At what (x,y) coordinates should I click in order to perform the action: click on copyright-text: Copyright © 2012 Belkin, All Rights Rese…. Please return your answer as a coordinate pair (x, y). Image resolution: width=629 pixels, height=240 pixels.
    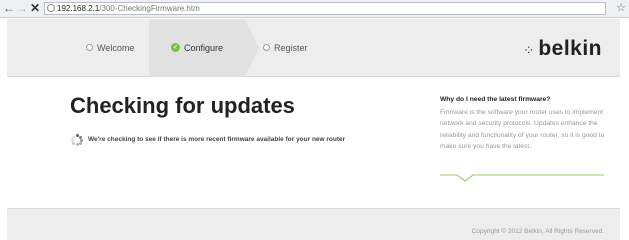
    Looking at the image, I should click on (537, 231).